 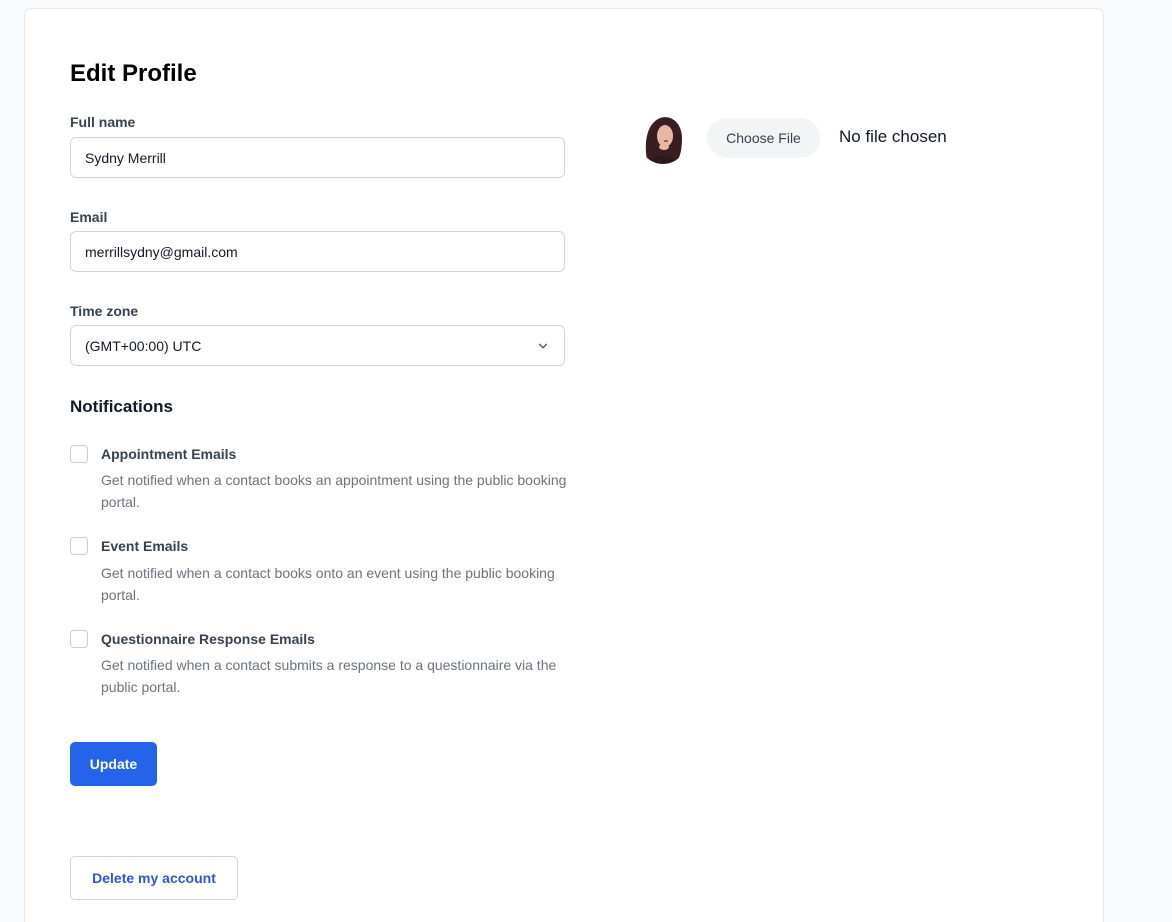 I want to click on page-title: Edit Profile, so click(x=133, y=73).